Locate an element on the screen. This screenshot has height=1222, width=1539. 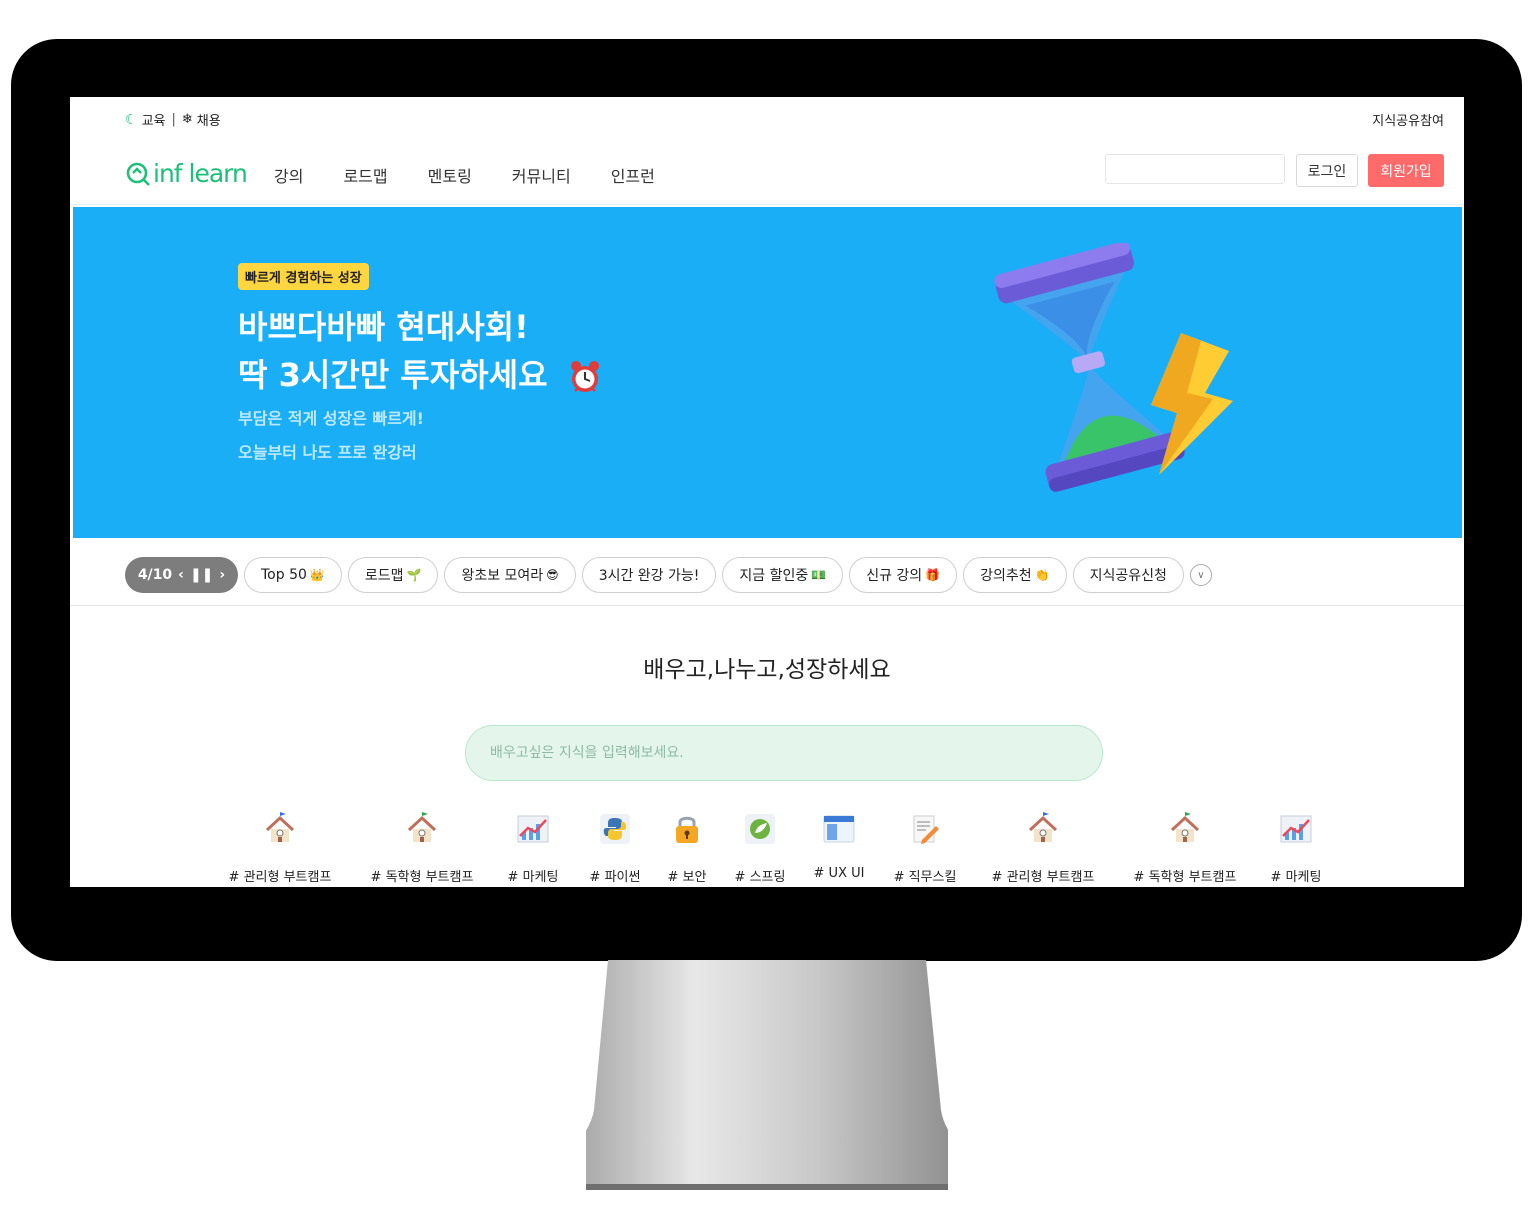
chip-recommend: 강의추천 👏 is located at coordinates (1015, 575).